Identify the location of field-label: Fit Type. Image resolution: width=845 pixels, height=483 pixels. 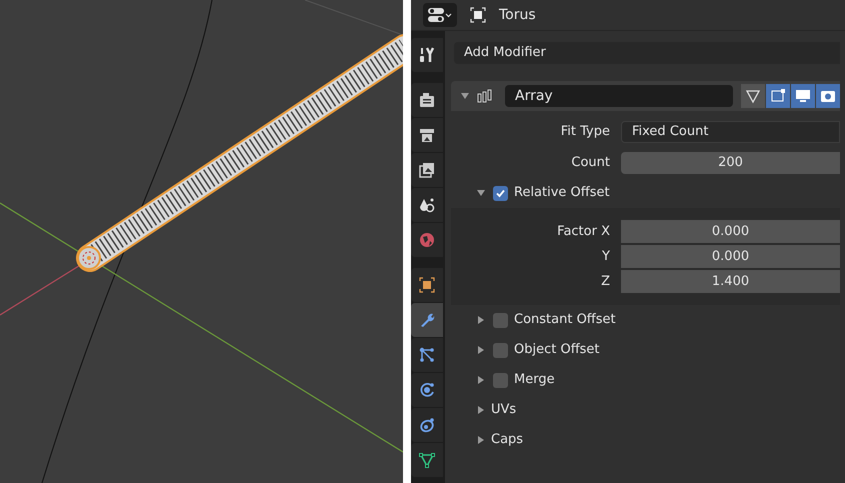
(585, 132).